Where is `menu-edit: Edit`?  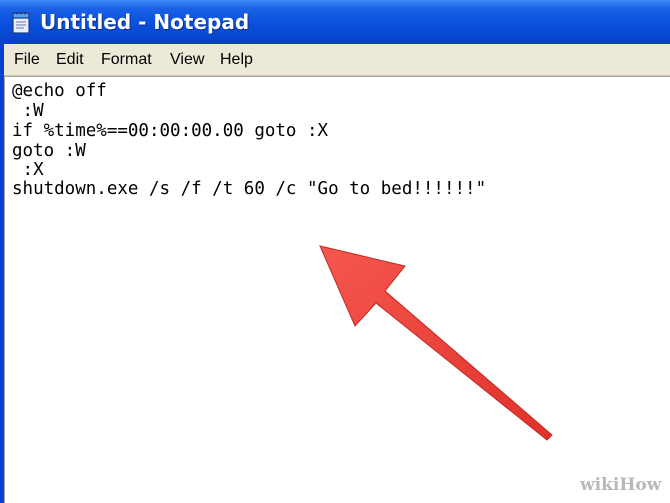 menu-edit: Edit is located at coordinates (70, 60).